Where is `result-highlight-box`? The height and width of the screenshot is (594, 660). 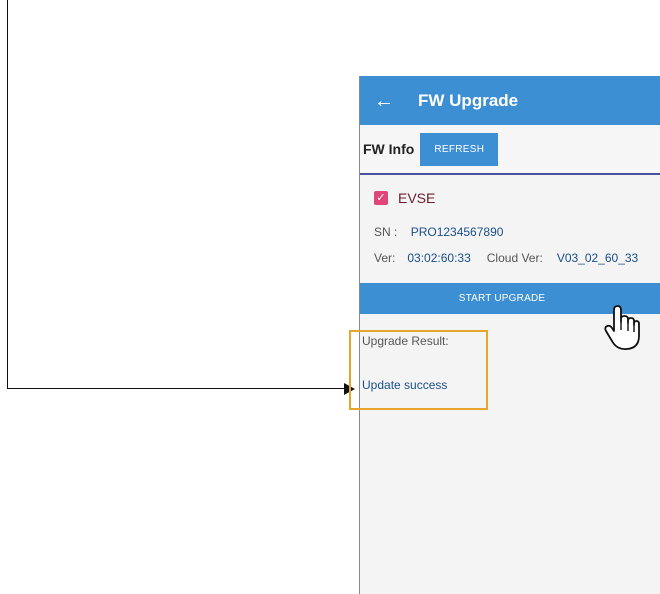 result-highlight-box is located at coordinates (418, 370).